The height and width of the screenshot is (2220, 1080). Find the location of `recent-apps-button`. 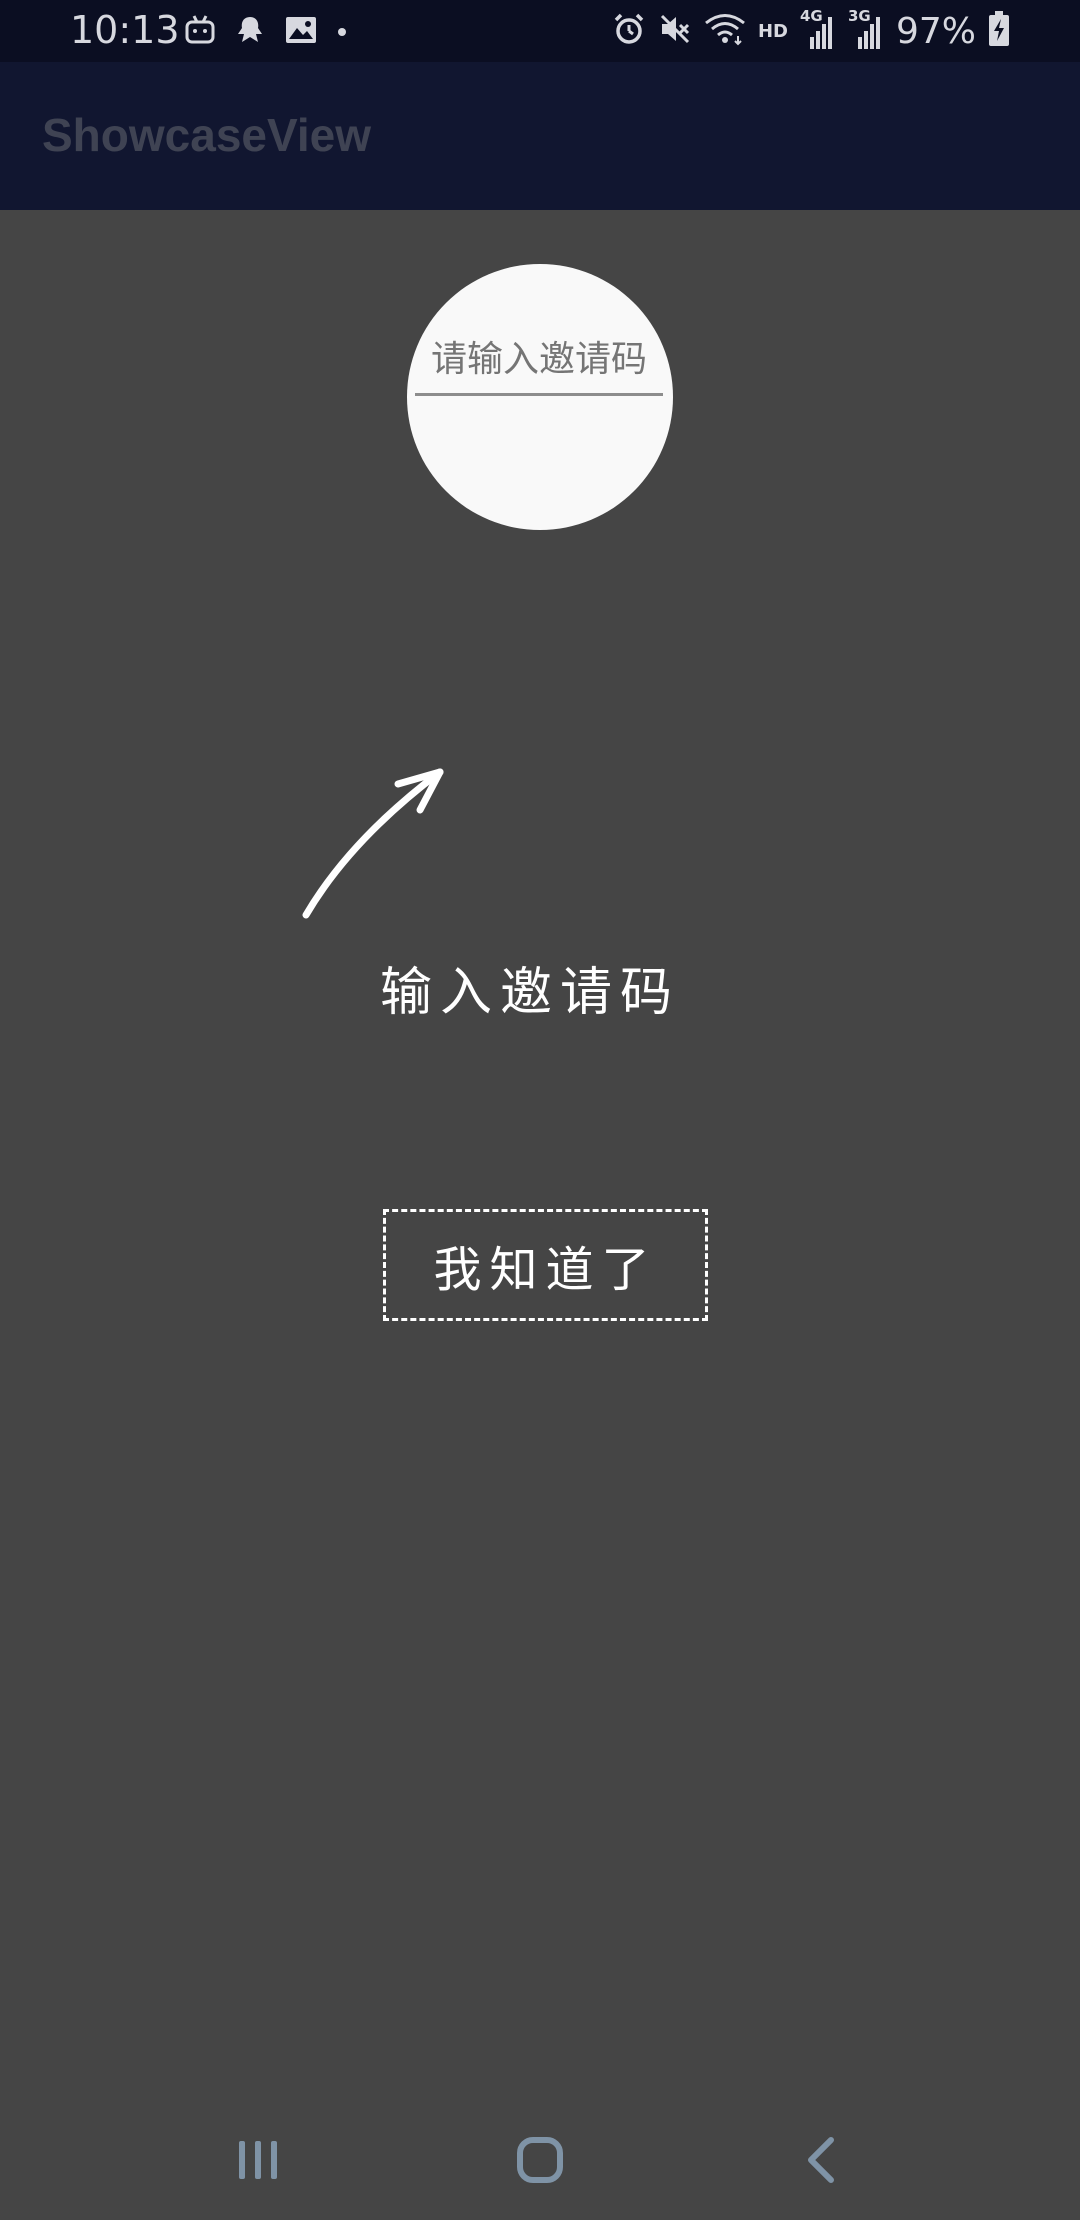

recent-apps-button is located at coordinates (258, 2160).